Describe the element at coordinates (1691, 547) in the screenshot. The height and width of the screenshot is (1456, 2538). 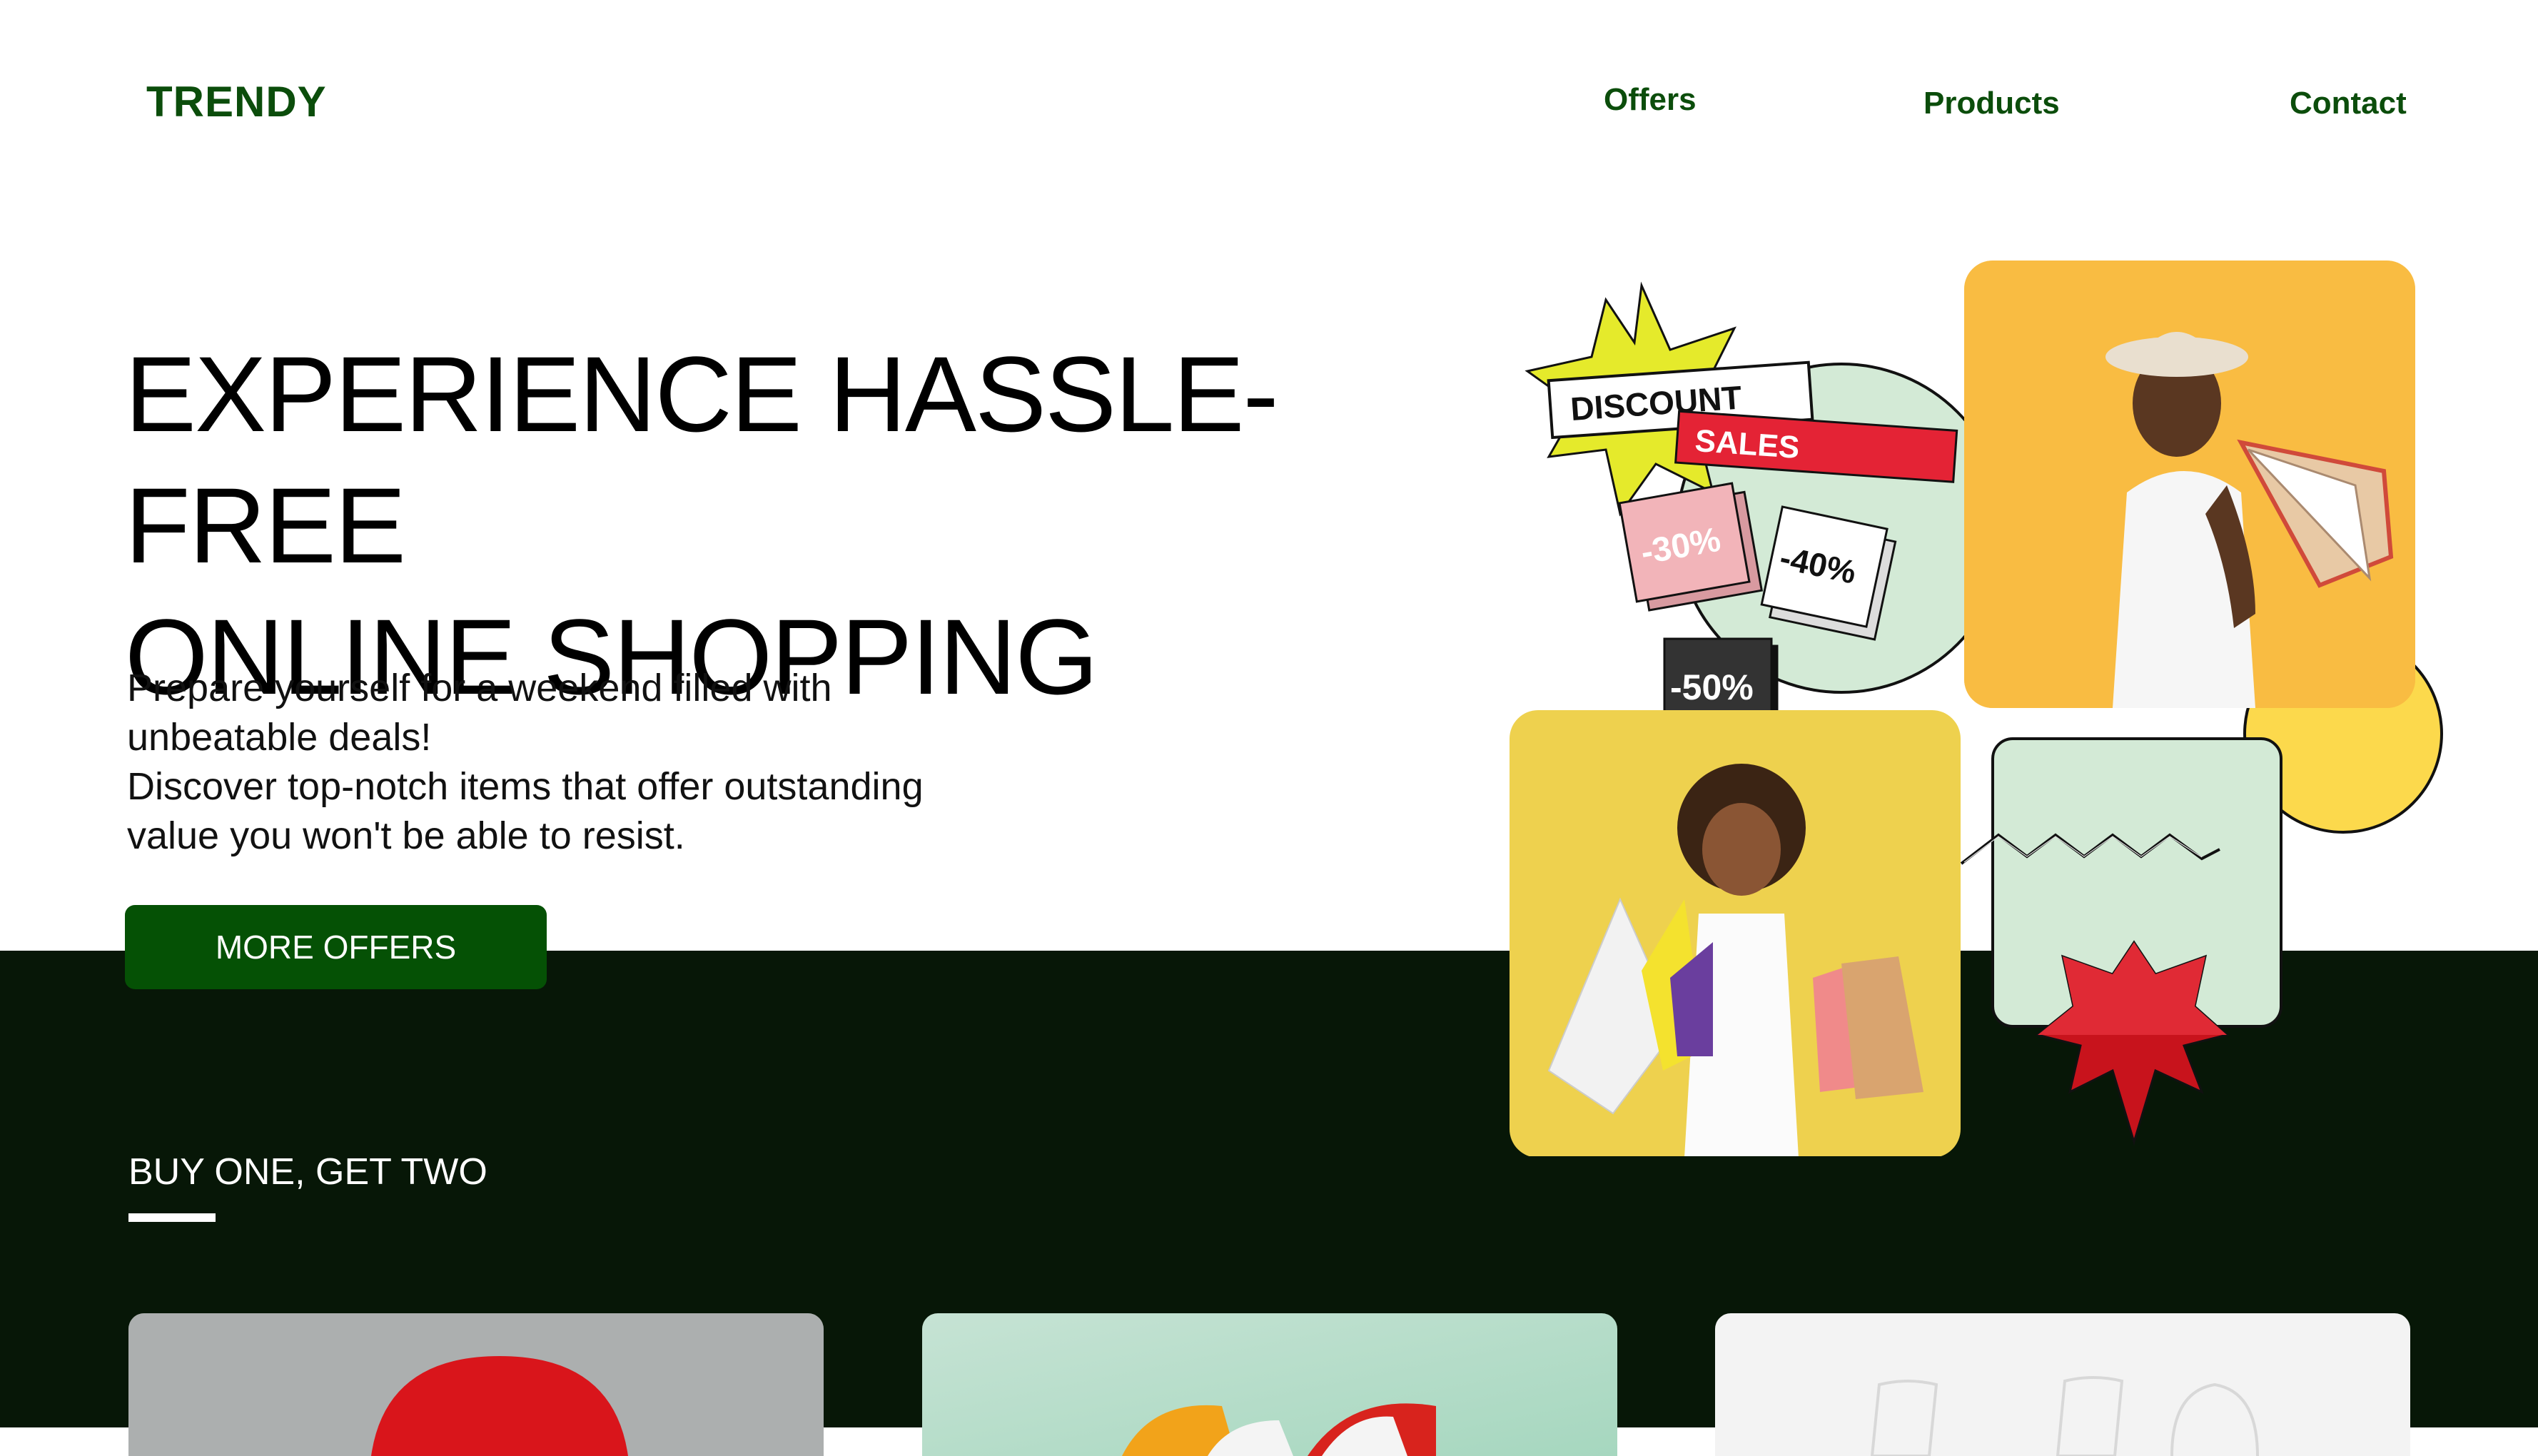
I see `tag-30-box: -30%` at that location.